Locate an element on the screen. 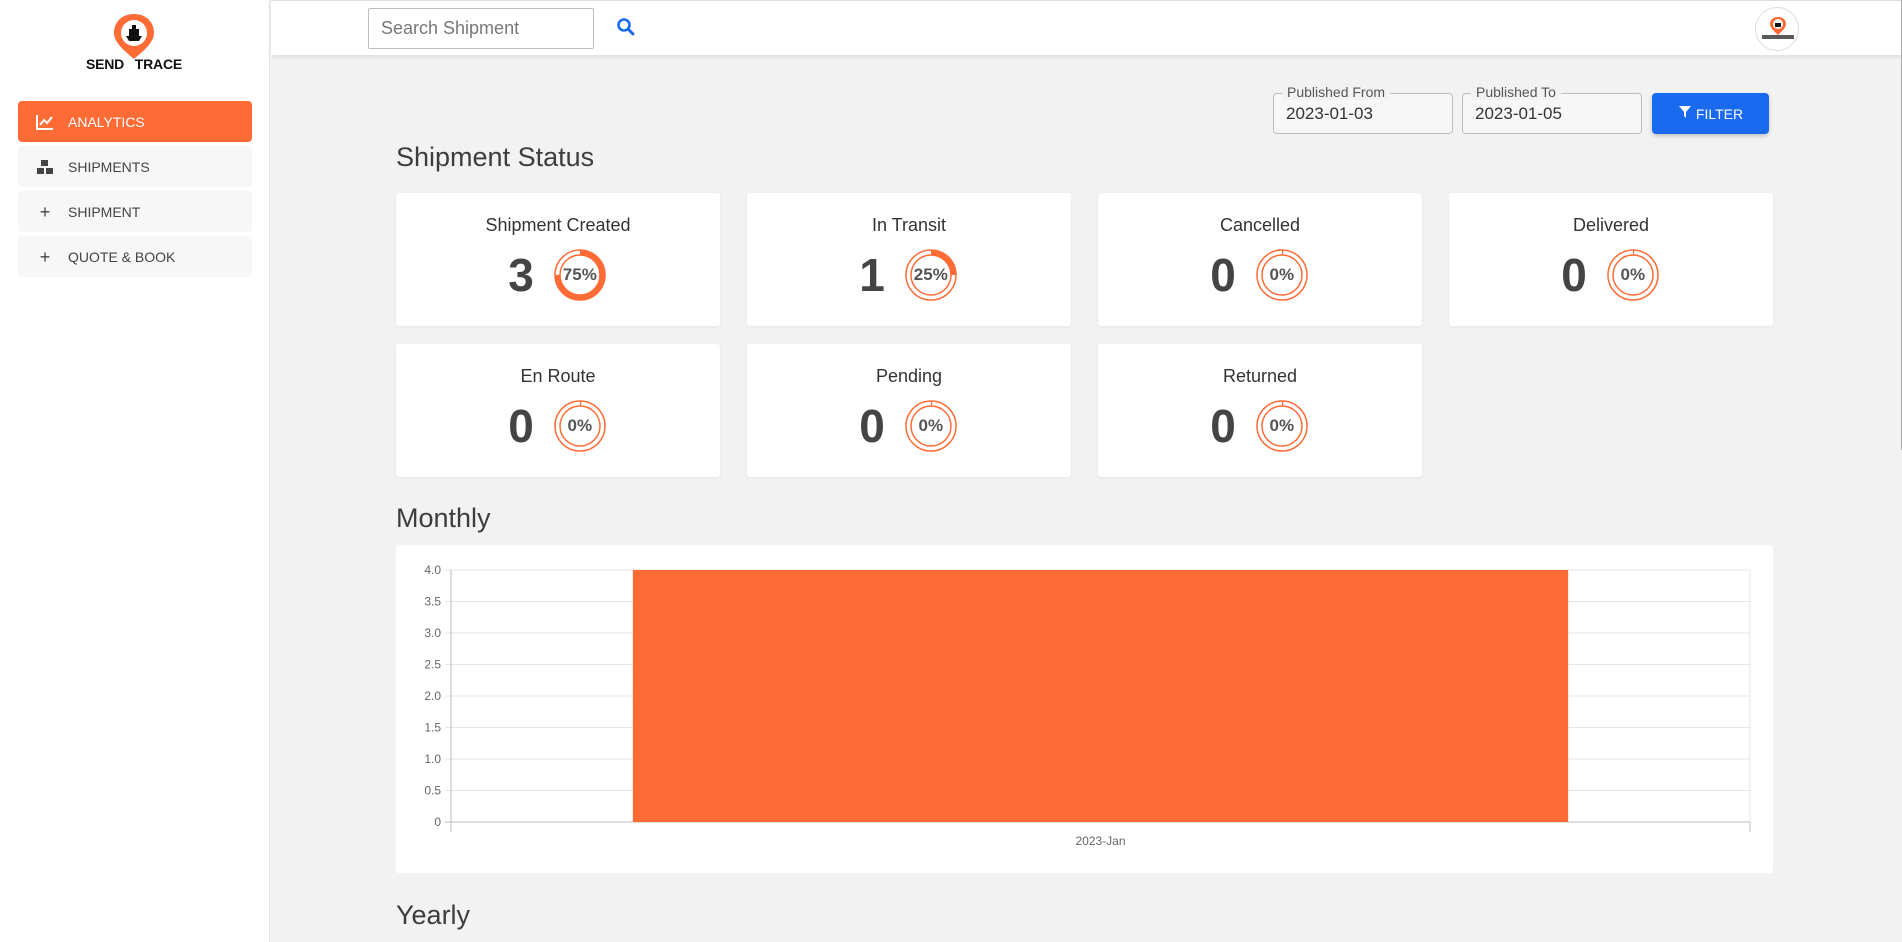  card-title: En Route is located at coordinates (558, 376).